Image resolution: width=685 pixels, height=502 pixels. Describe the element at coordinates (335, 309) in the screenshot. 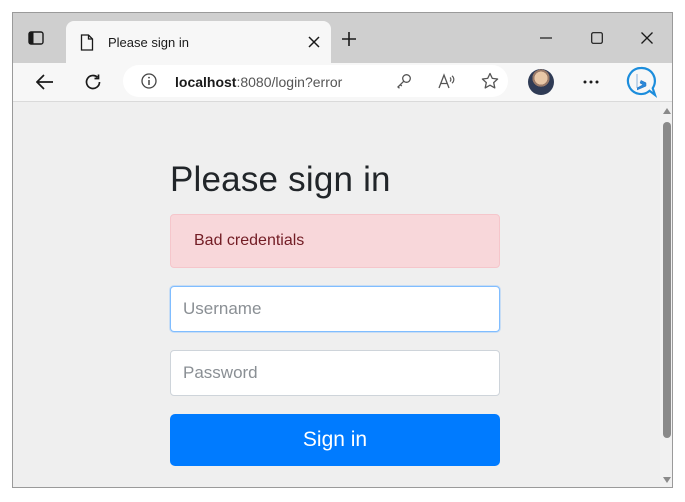

I see `username-input` at that location.